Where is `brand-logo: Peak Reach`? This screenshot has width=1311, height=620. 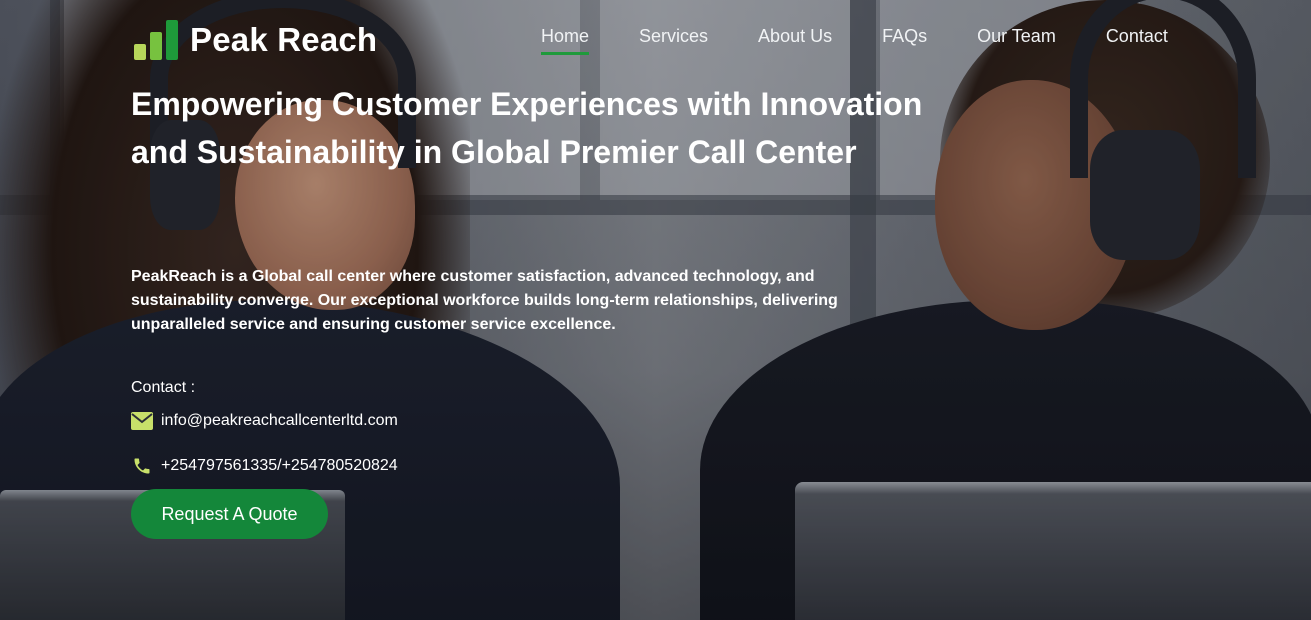
brand-logo: Peak Reach is located at coordinates (255, 40).